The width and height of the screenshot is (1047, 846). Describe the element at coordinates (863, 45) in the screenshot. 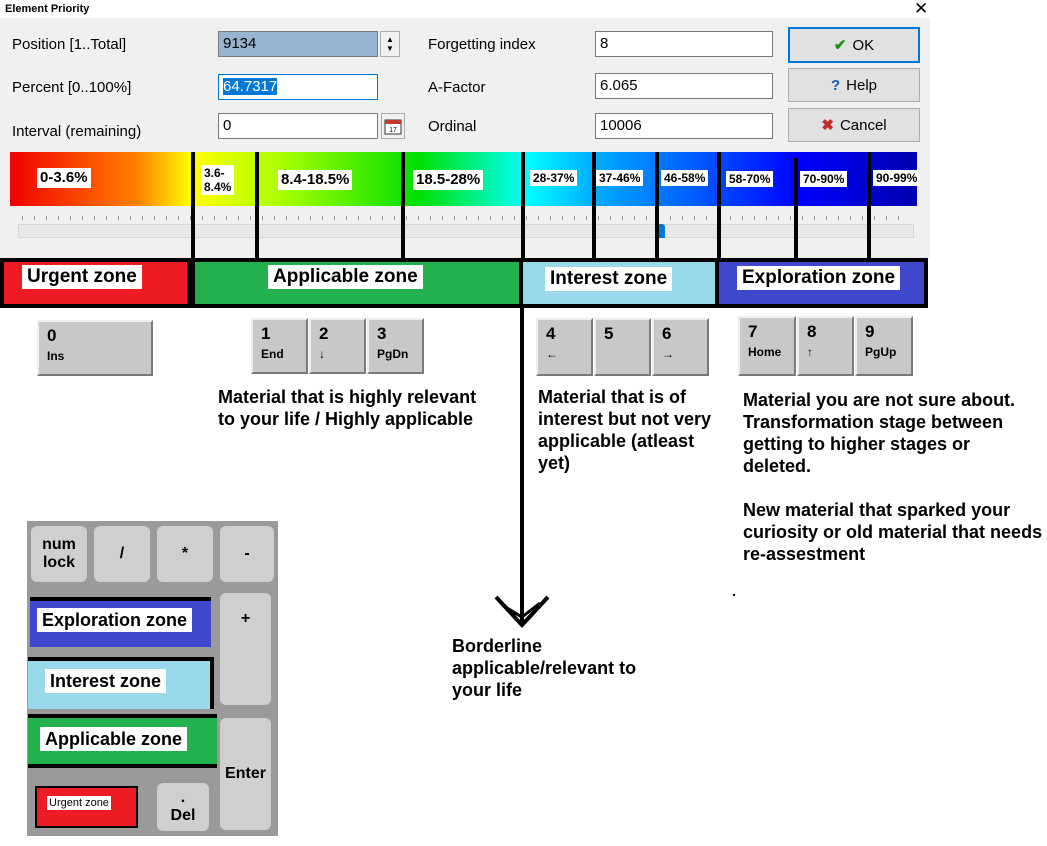

I see `ok-label: OK` at that location.